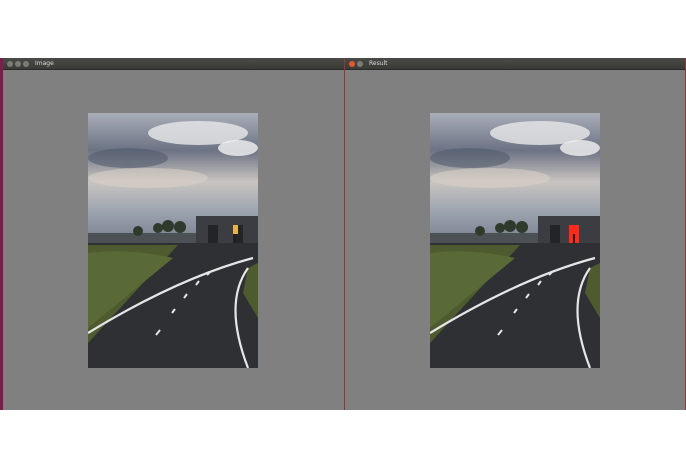  What do you see at coordinates (515, 64) in the screenshot?
I see `result-window-titlebar: Result` at bounding box center [515, 64].